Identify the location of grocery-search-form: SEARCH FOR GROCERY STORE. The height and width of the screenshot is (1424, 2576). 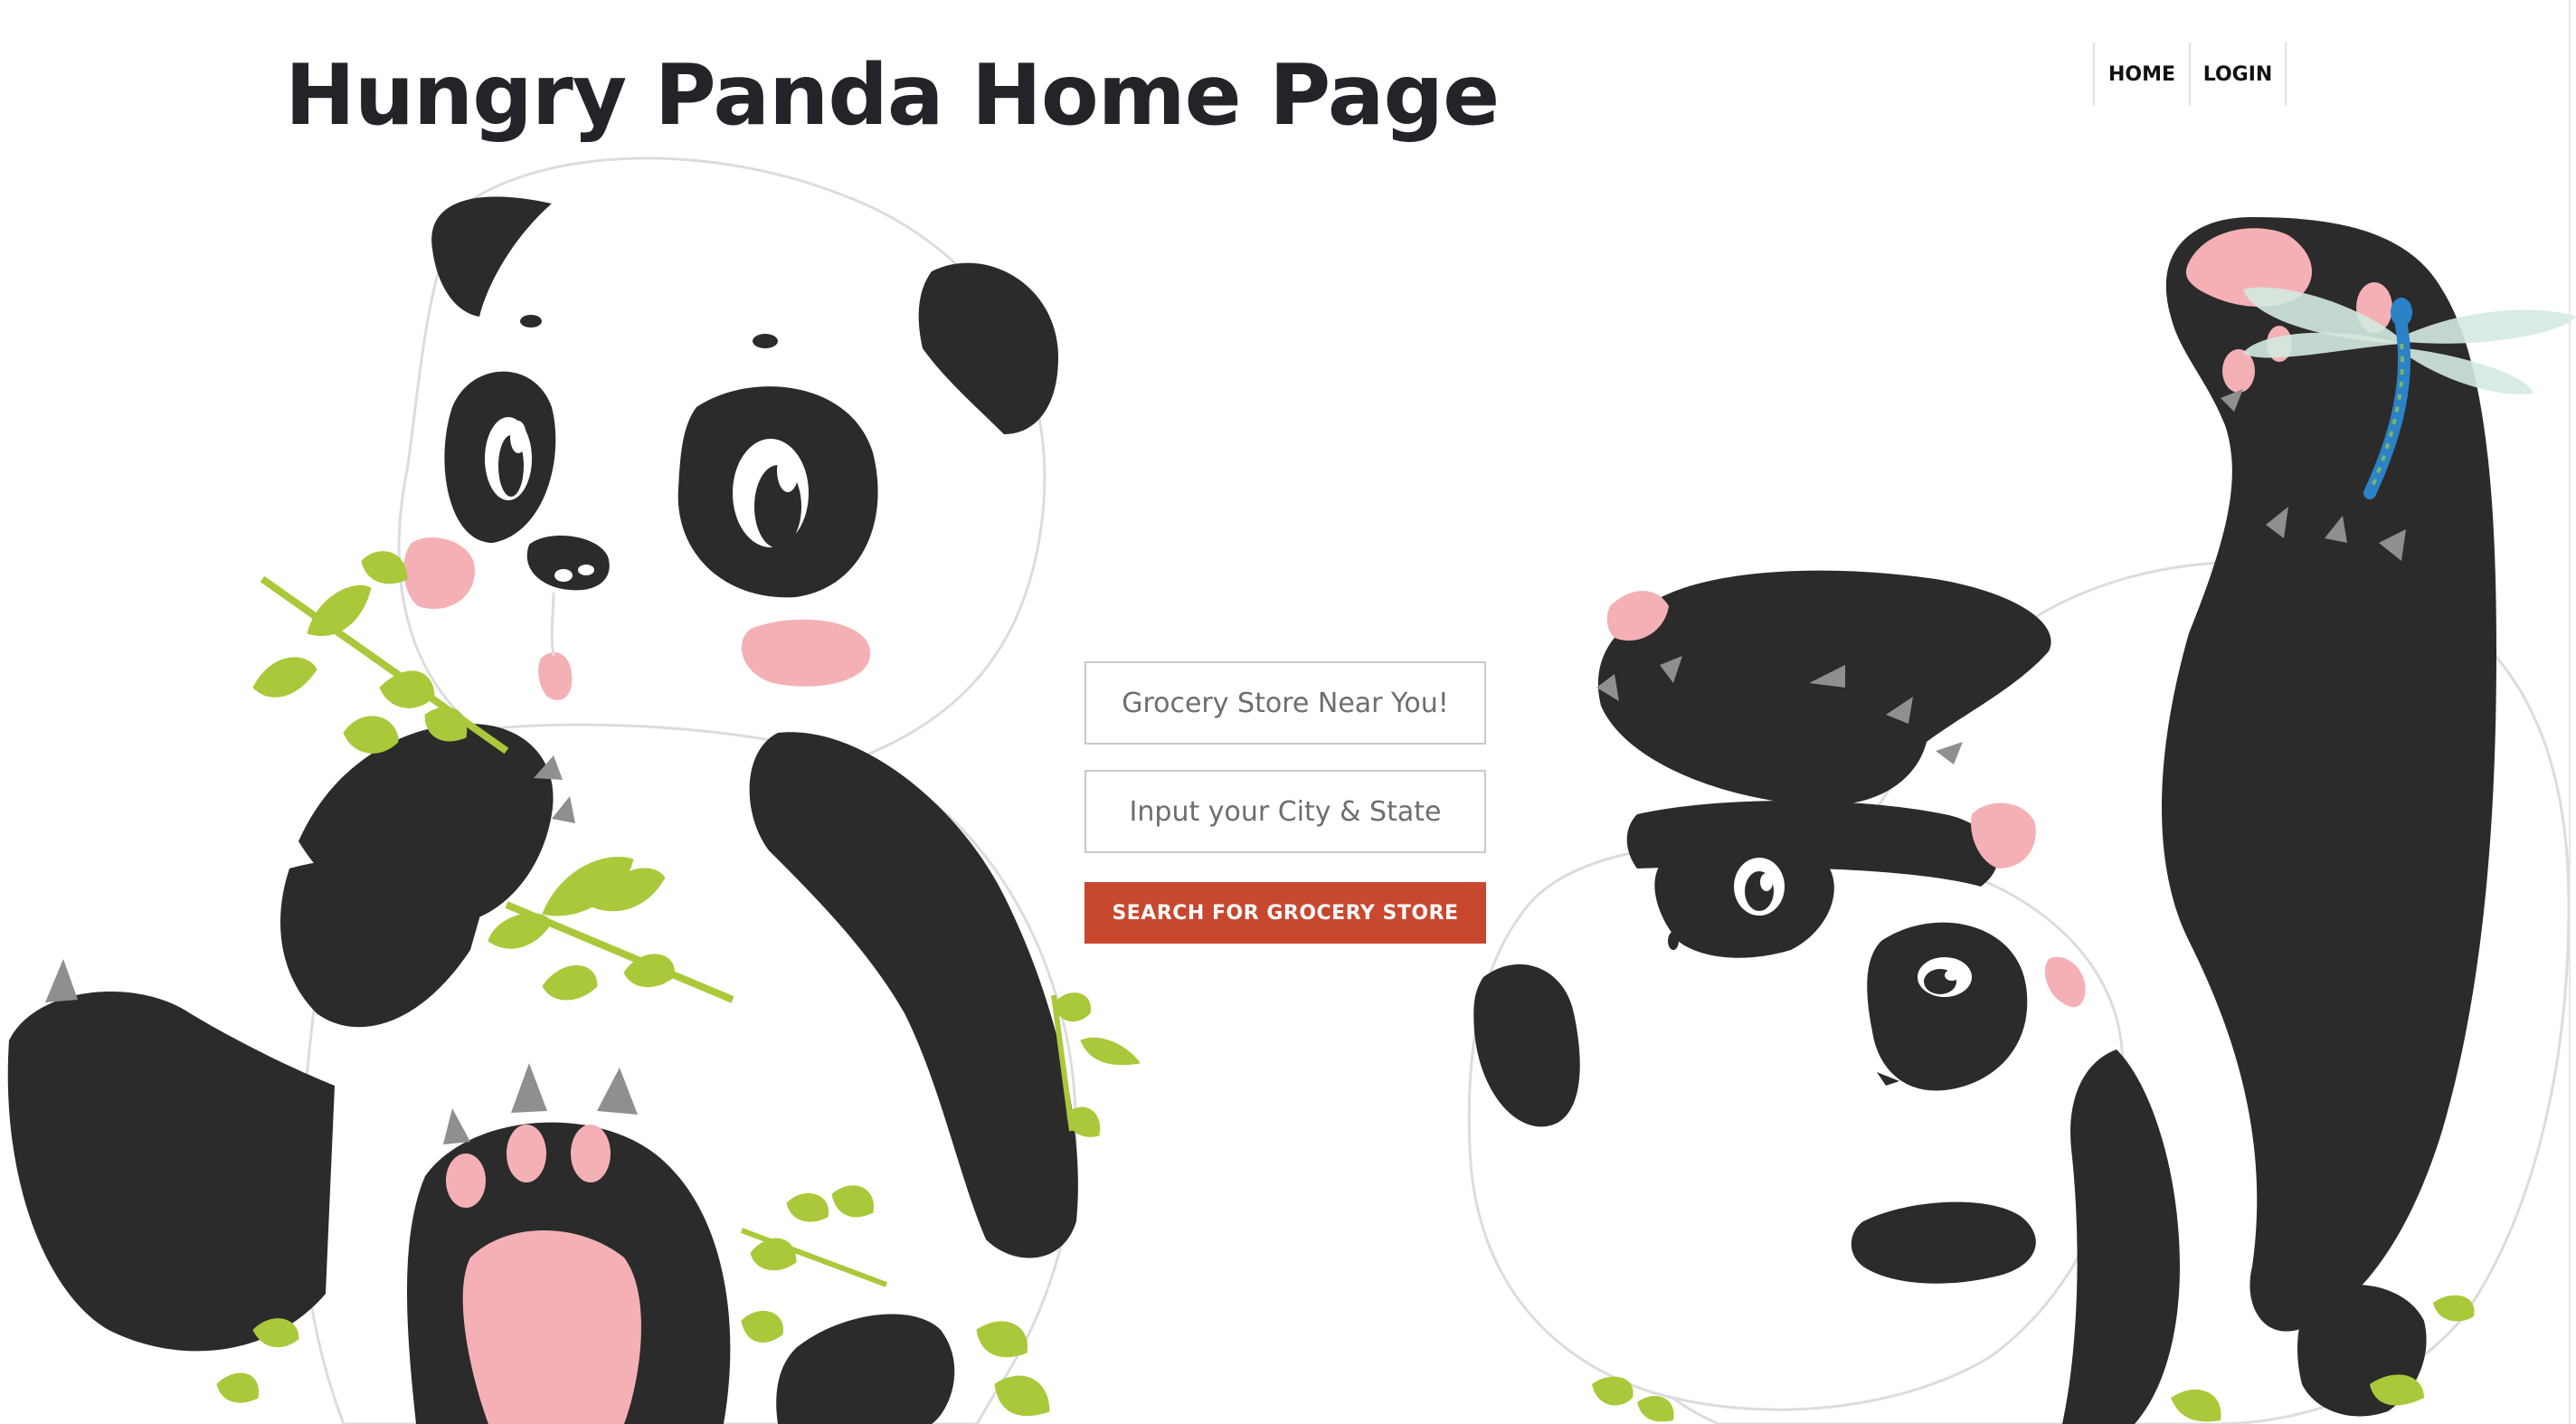
(1285, 802).